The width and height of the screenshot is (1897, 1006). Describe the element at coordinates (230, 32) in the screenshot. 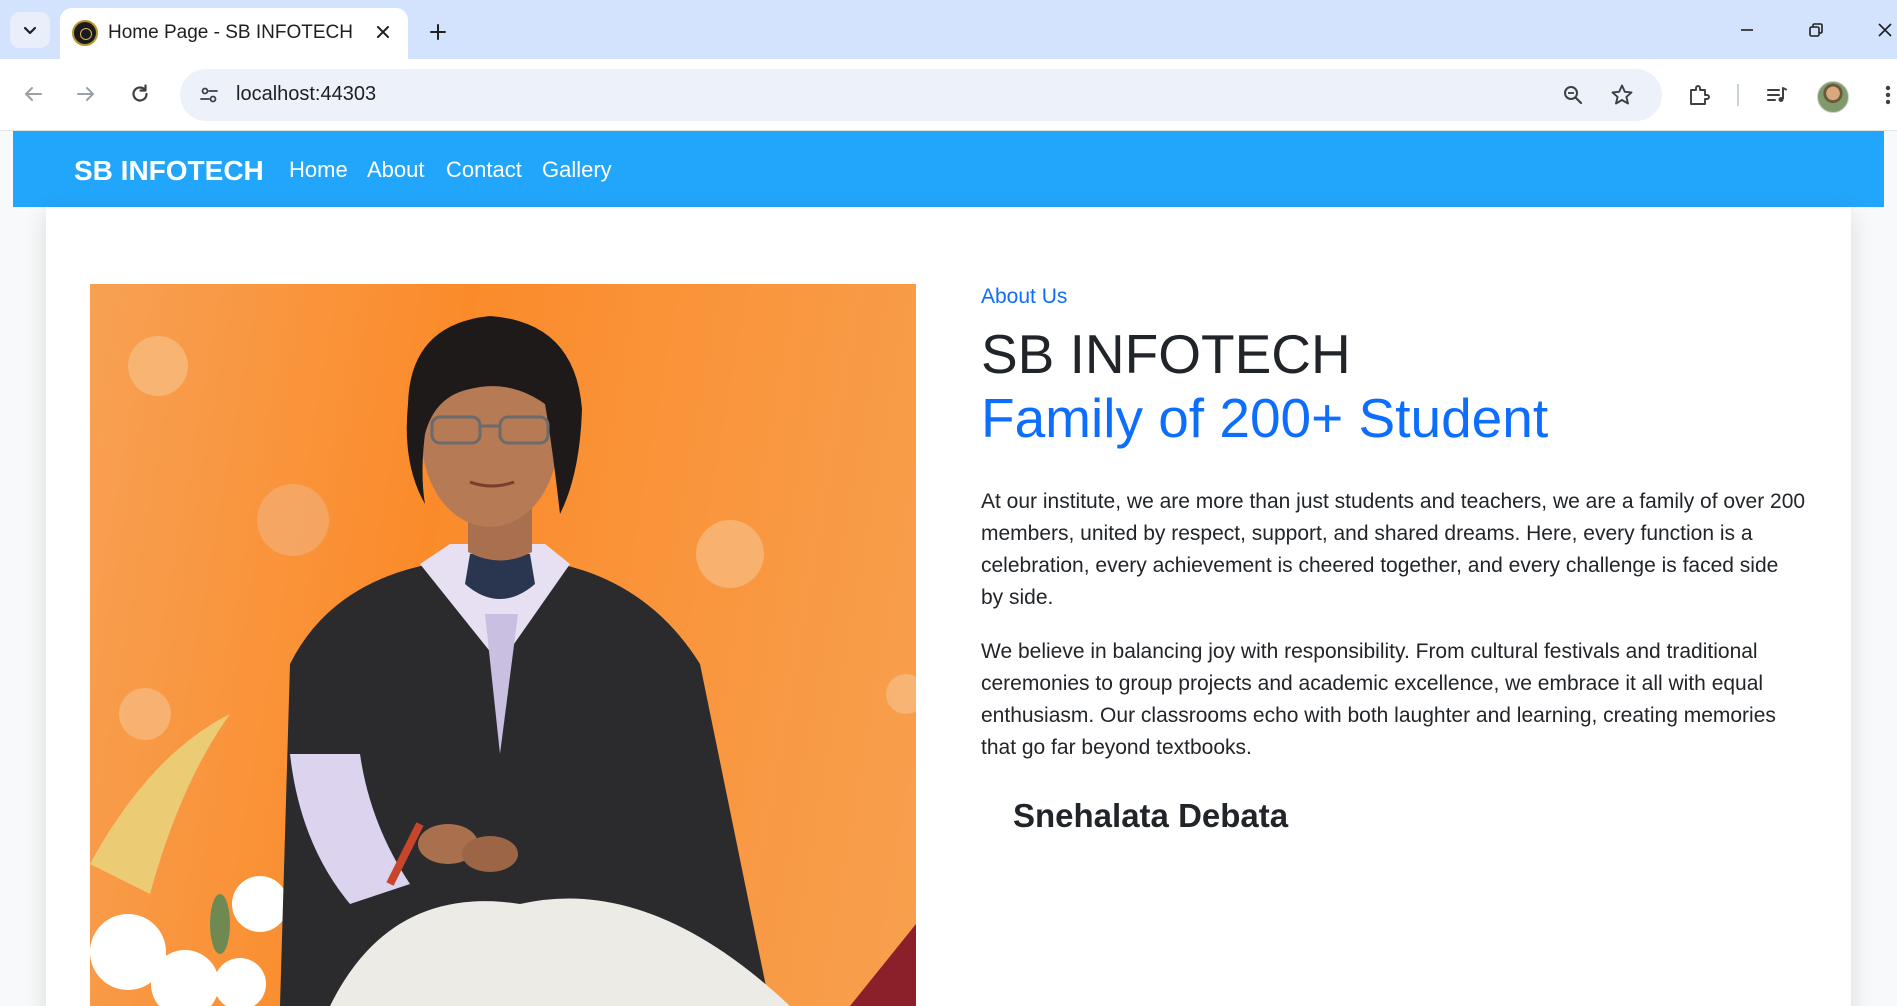

I see `tab-title: Home Page - SB INFOTECH` at that location.